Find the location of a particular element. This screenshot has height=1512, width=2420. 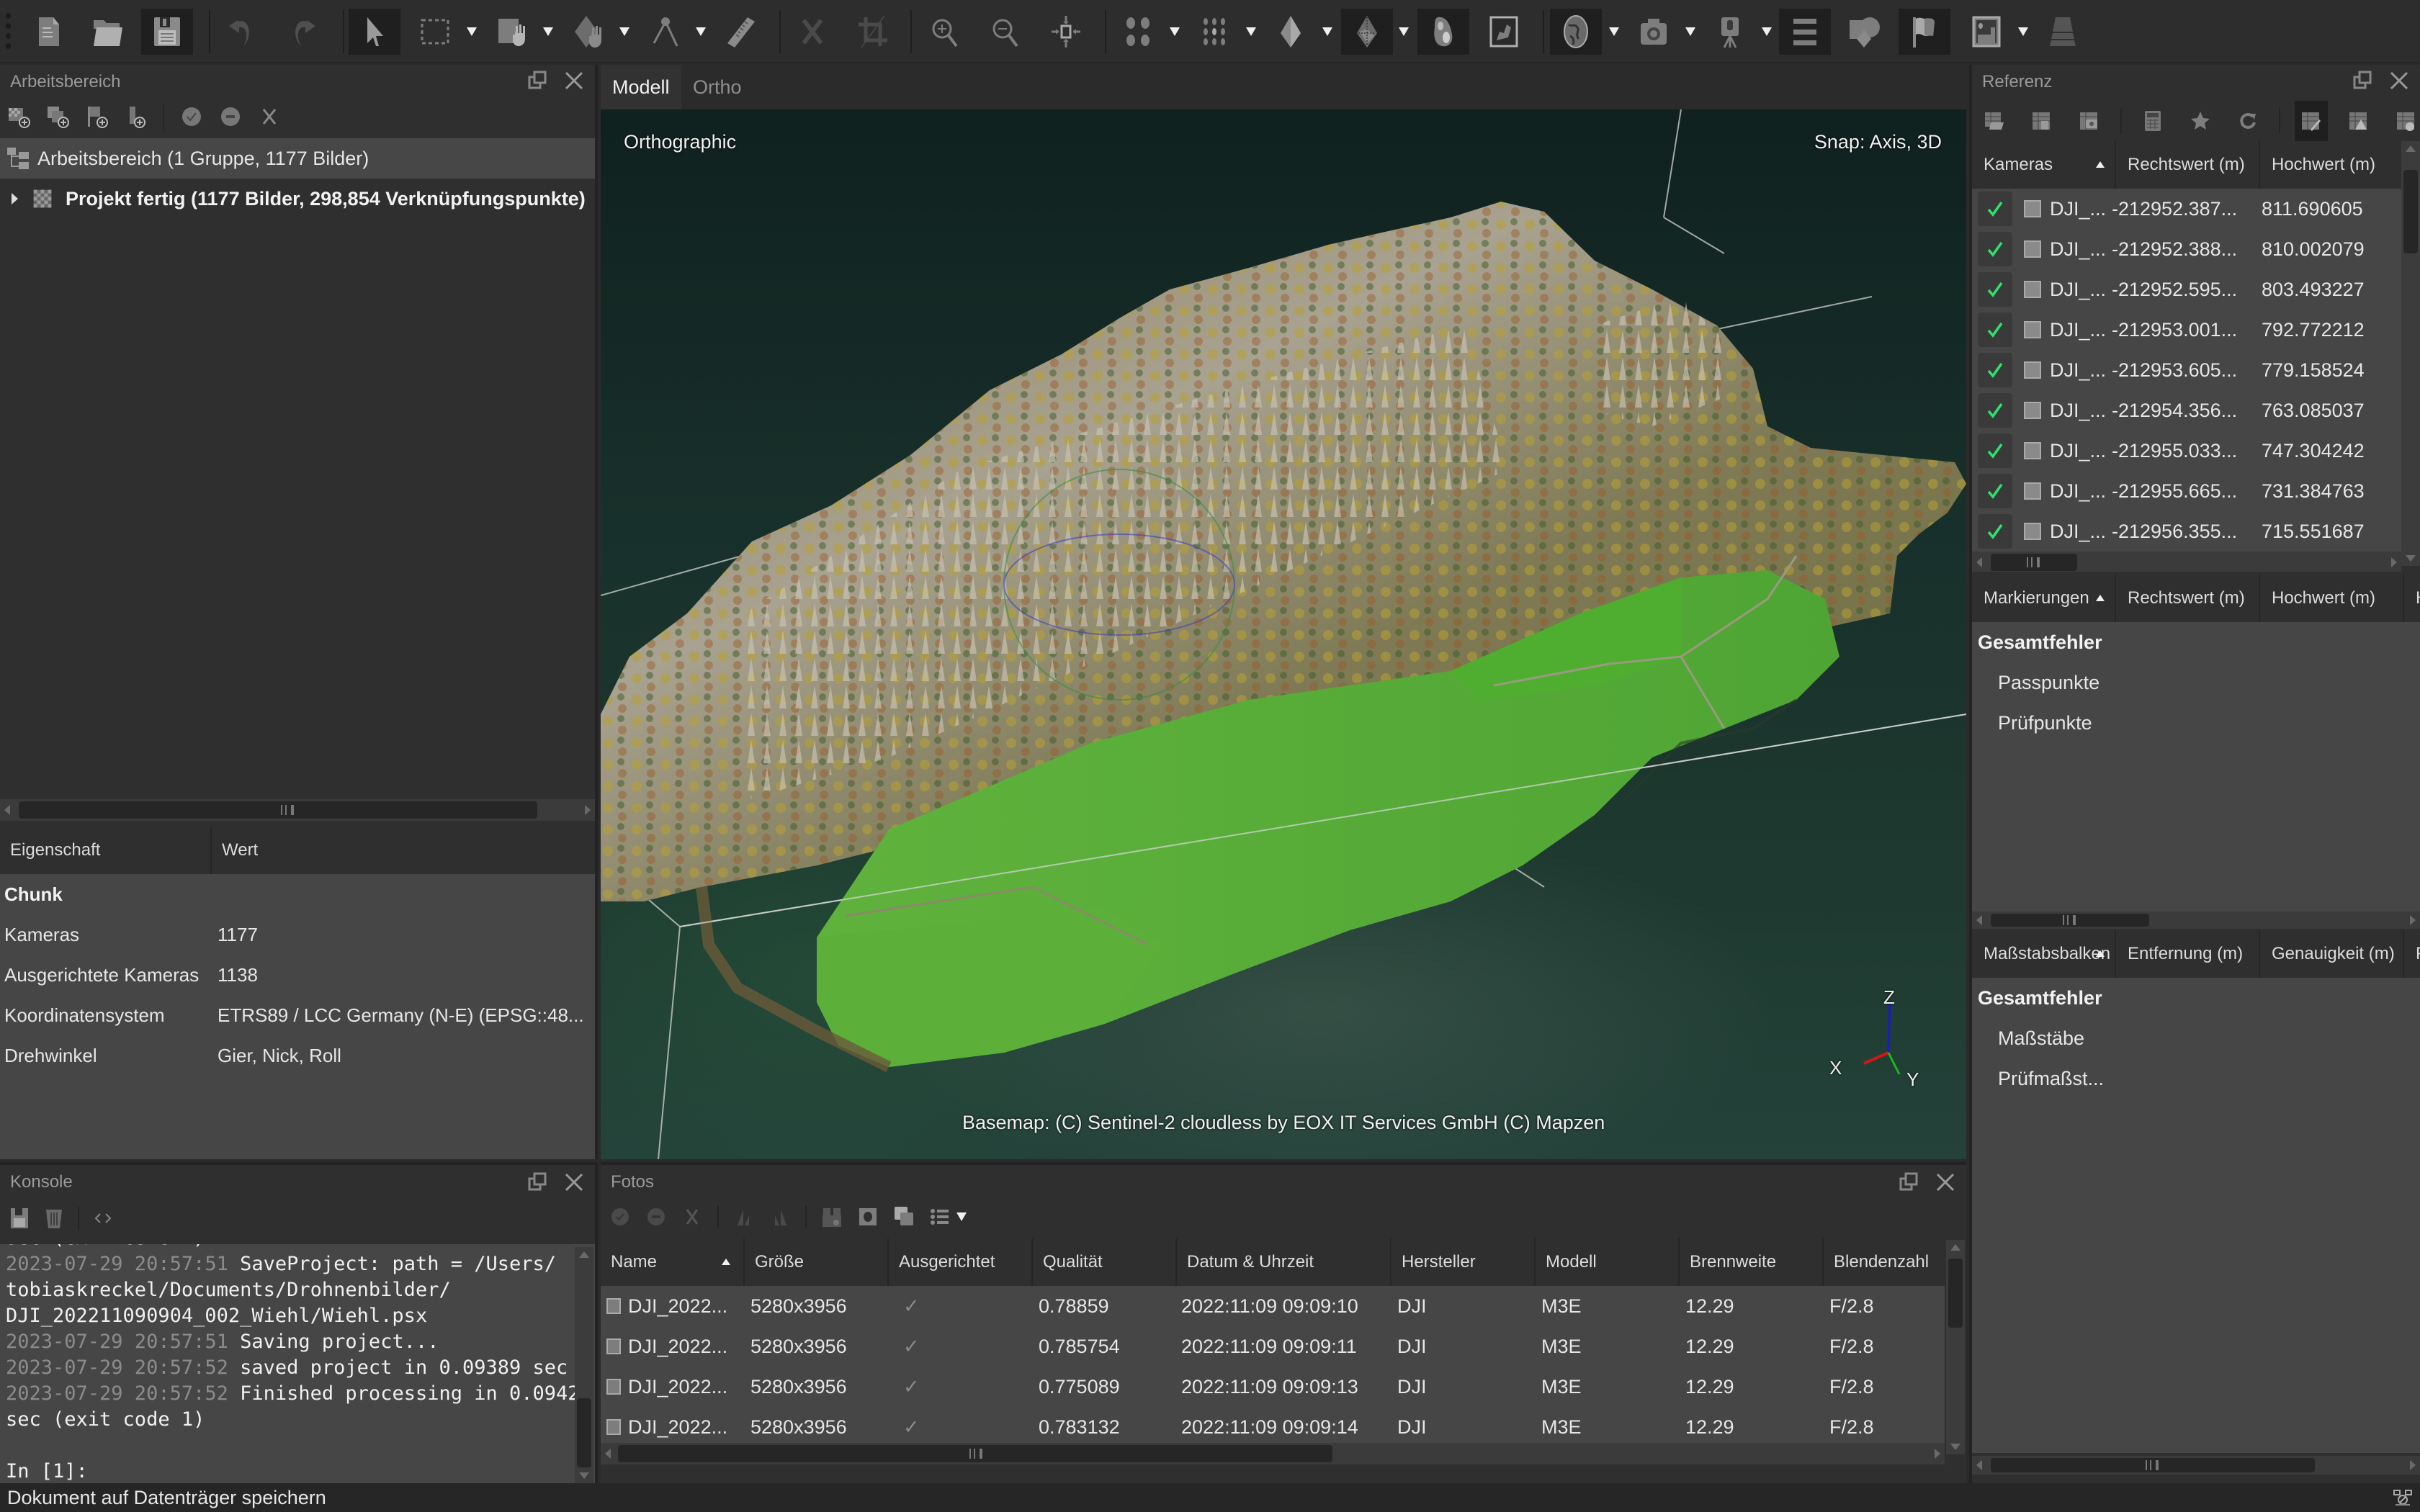

duplicate-icon is located at coordinates (904, 1216).